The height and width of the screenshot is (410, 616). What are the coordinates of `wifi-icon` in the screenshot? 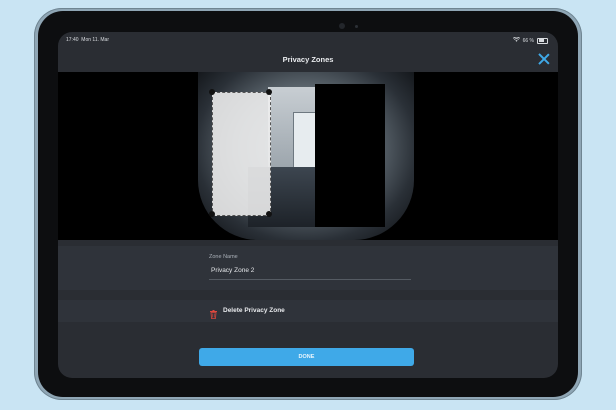 It's located at (516, 40).